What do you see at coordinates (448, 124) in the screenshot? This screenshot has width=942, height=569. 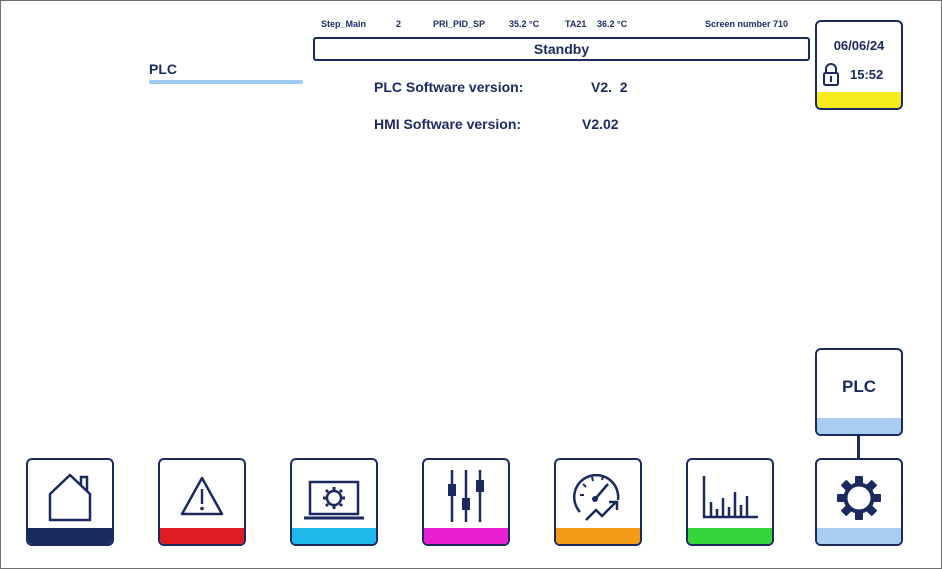 I see `hmi-software-version-label: HMI Software version:` at bounding box center [448, 124].